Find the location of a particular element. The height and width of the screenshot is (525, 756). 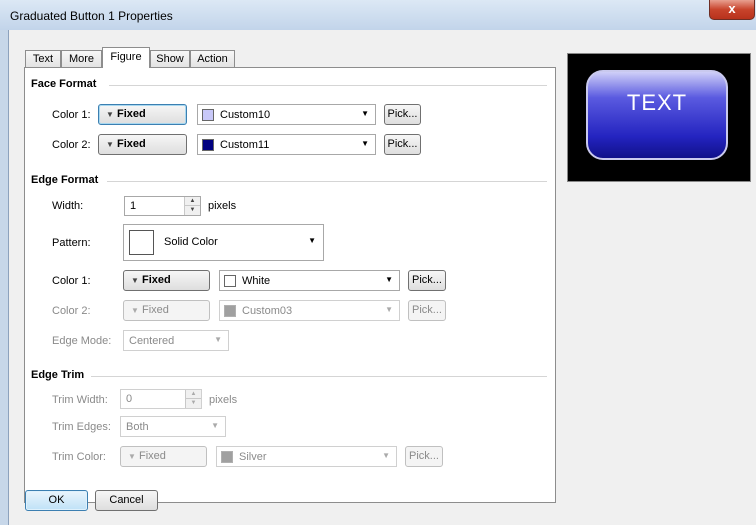

face-color2-mode-button: ▼ Fixed is located at coordinates (142, 144).